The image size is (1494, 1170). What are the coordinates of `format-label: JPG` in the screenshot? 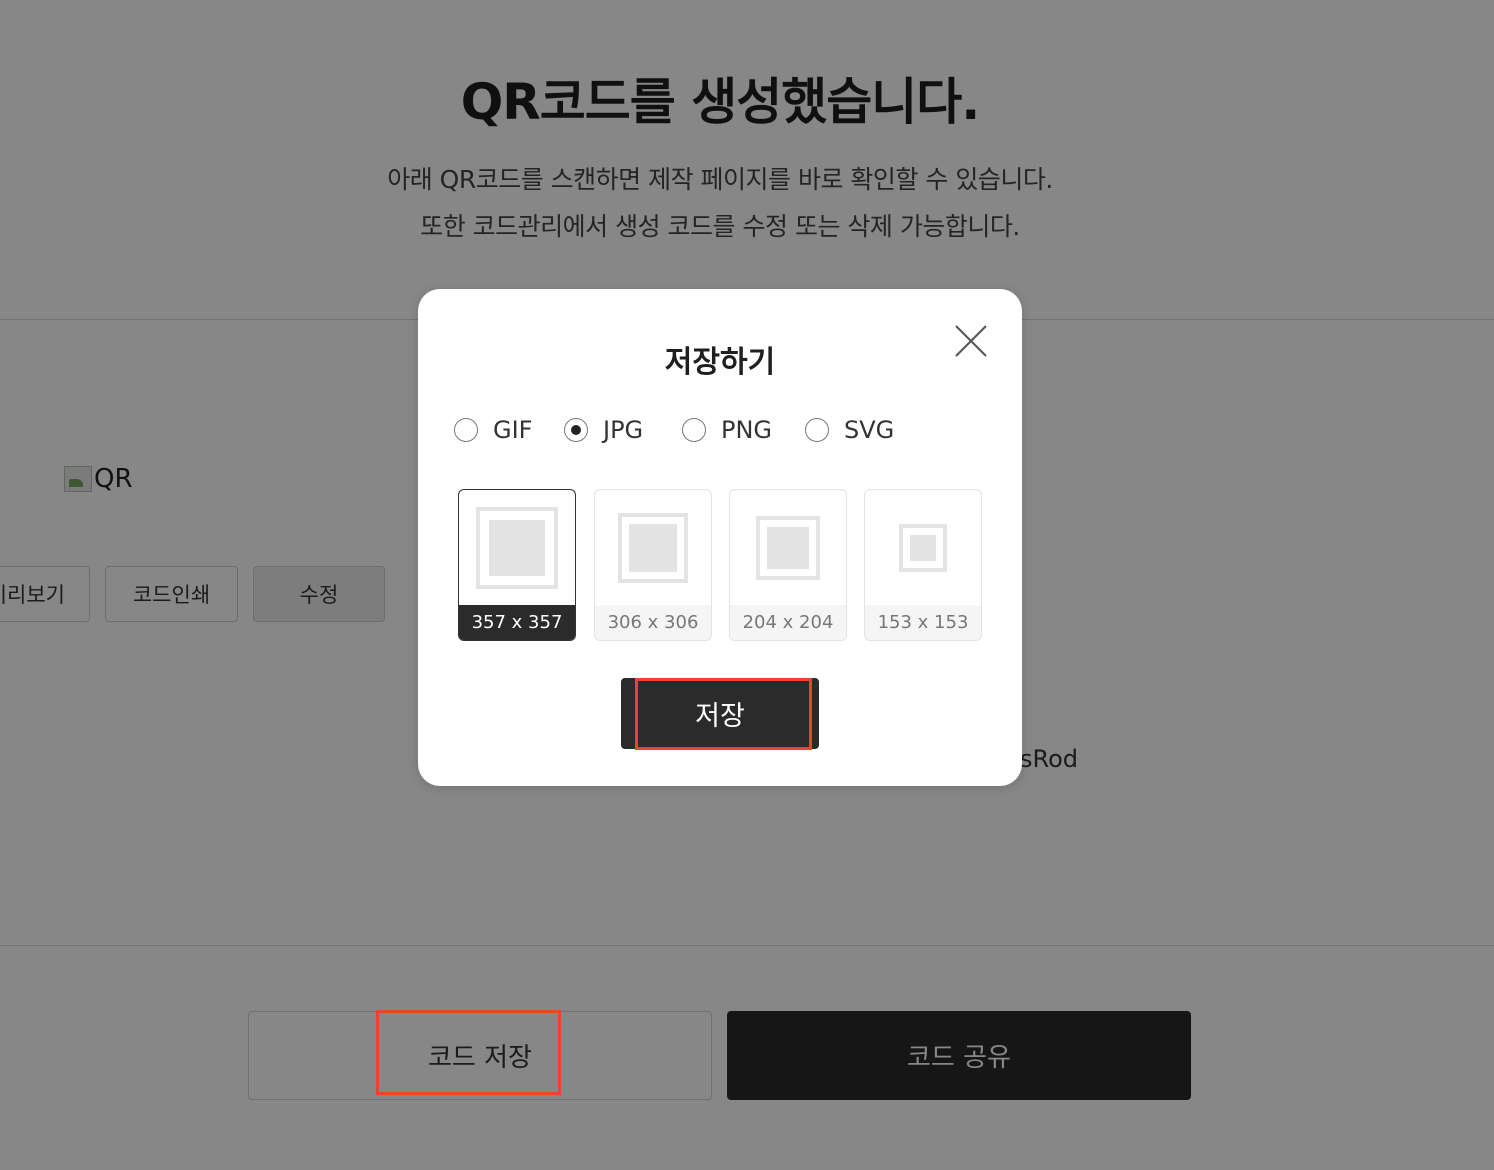 It's located at (623, 430).